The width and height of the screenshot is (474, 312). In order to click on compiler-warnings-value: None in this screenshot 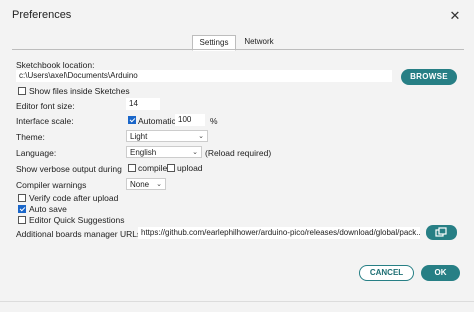, I will do `click(140, 184)`.